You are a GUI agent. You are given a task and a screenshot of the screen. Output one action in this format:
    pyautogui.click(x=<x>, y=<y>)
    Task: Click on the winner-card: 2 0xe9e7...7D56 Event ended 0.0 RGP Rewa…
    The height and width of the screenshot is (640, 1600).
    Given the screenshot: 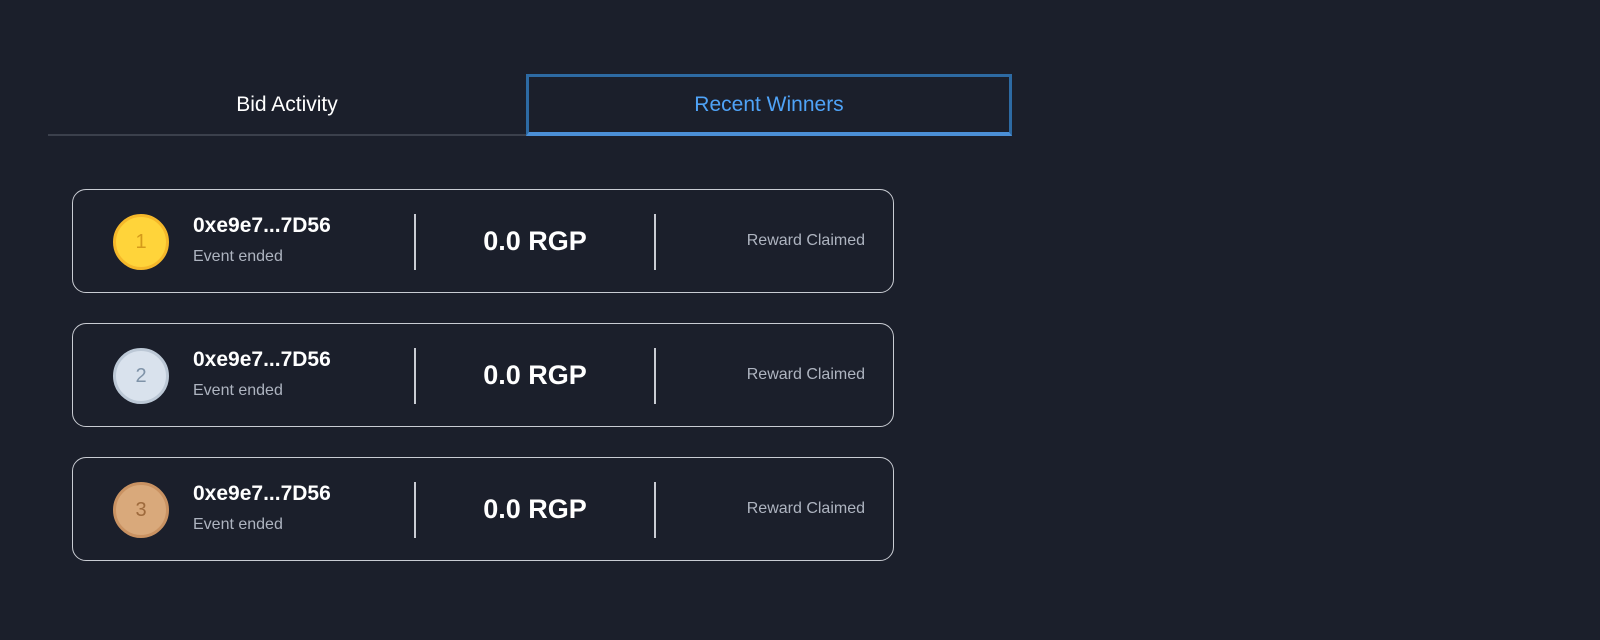 What is the action you would take?
    pyautogui.click(x=483, y=375)
    